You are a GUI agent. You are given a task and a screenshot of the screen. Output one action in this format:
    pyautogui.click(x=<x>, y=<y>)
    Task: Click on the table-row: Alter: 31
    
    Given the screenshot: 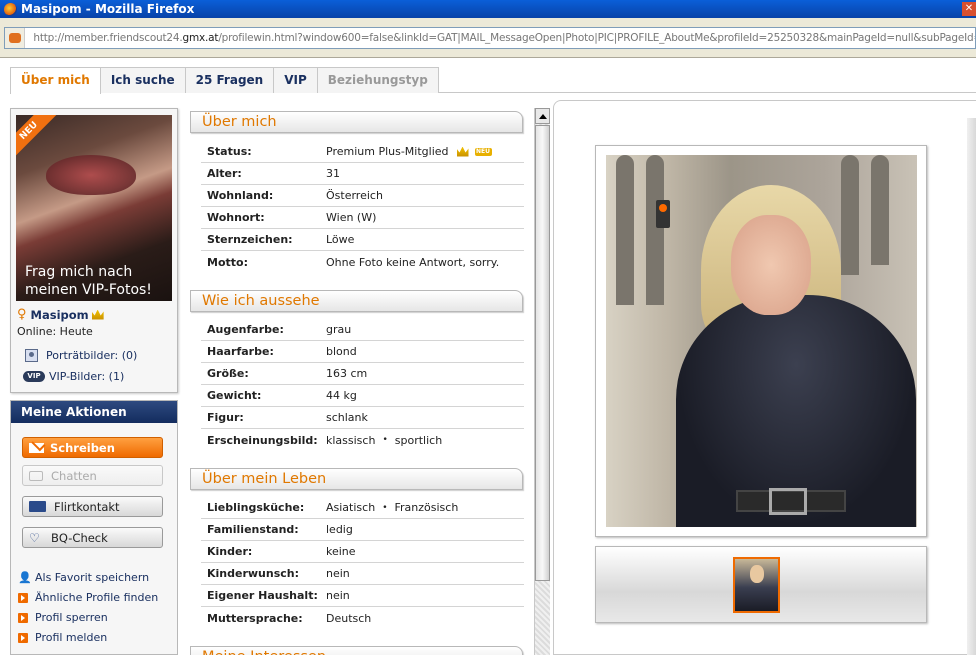 What is the action you would take?
    pyautogui.click(x=362, y=174)
    